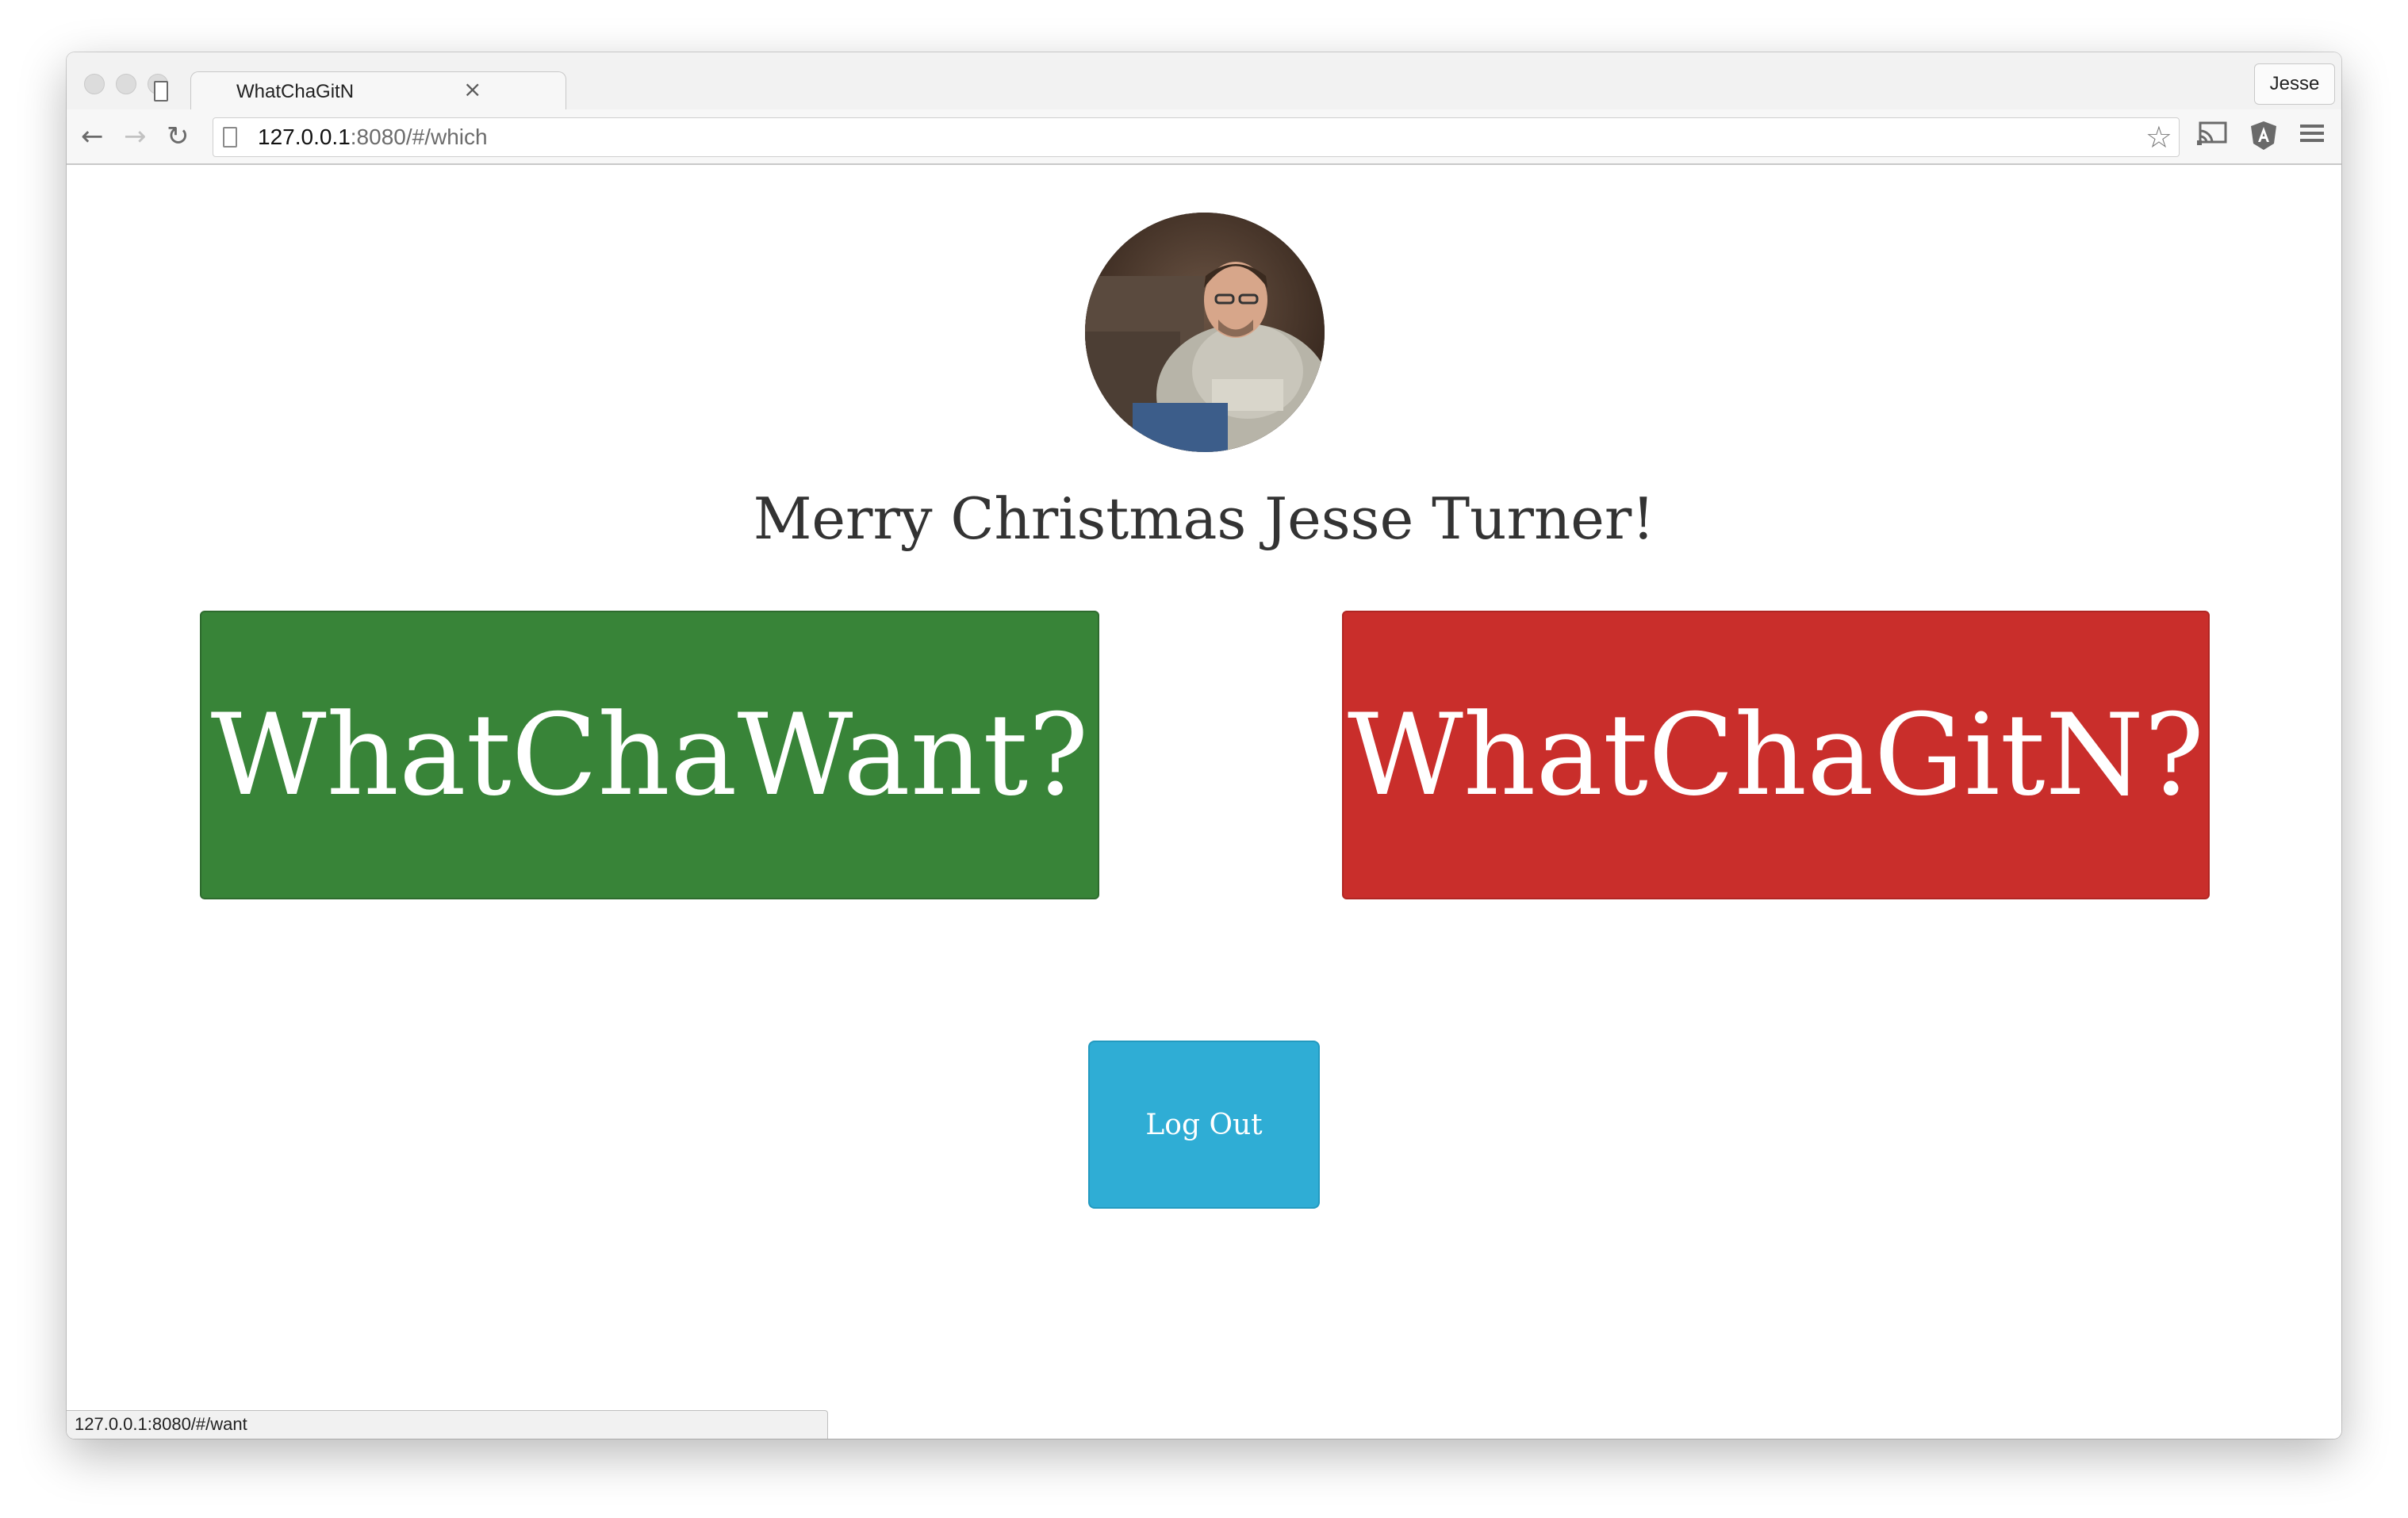  I want to click on address-bar: 127.0.0.1:8080/#/which ☆, so click(1196, 137).